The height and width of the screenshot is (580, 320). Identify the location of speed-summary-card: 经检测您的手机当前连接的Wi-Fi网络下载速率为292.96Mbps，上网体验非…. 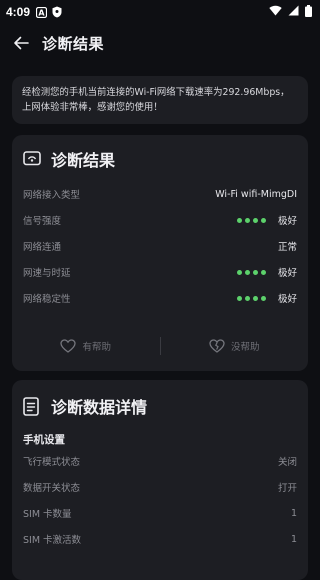
(160, 100).